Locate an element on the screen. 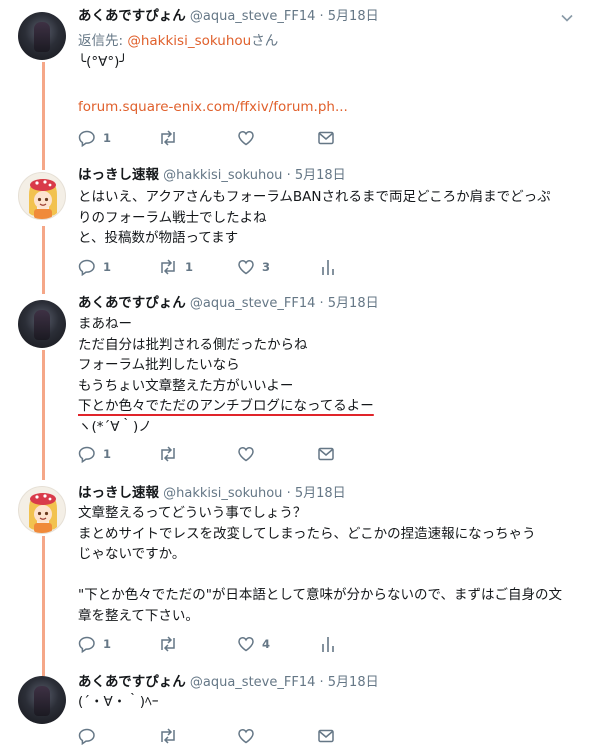 The image size is (591, 749). tweet-line: ╰(°∀°)╯ is located at coordinates (103, 61).